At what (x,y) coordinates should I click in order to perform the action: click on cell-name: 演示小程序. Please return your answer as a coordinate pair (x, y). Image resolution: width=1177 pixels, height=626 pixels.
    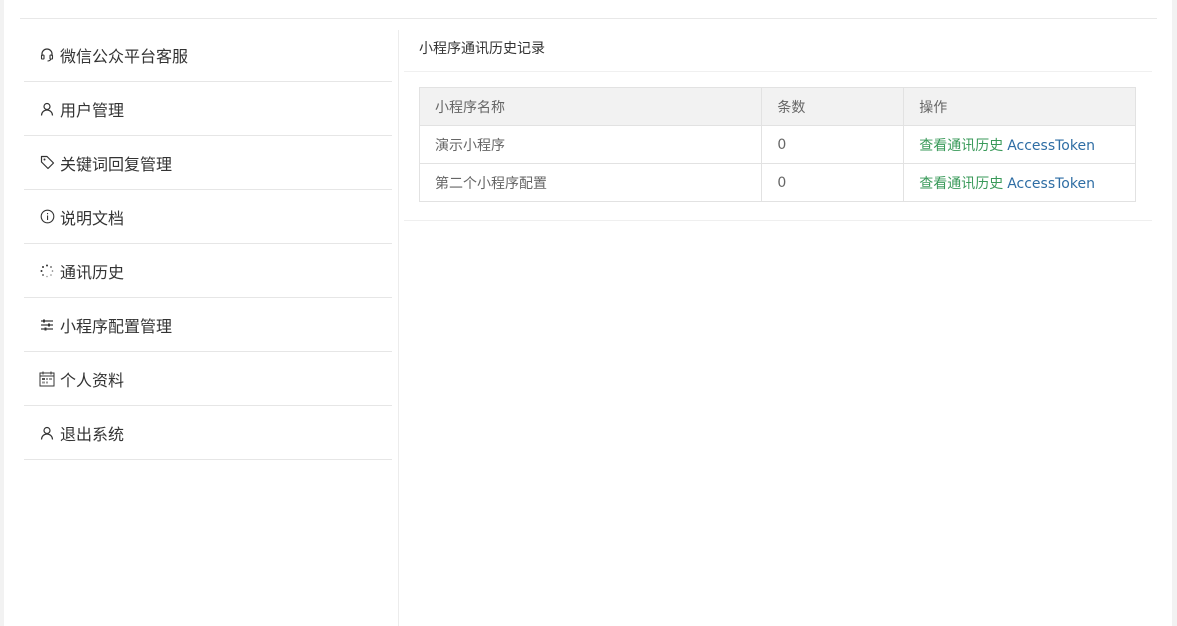
    Looking at the image, I should click on (590, 144).